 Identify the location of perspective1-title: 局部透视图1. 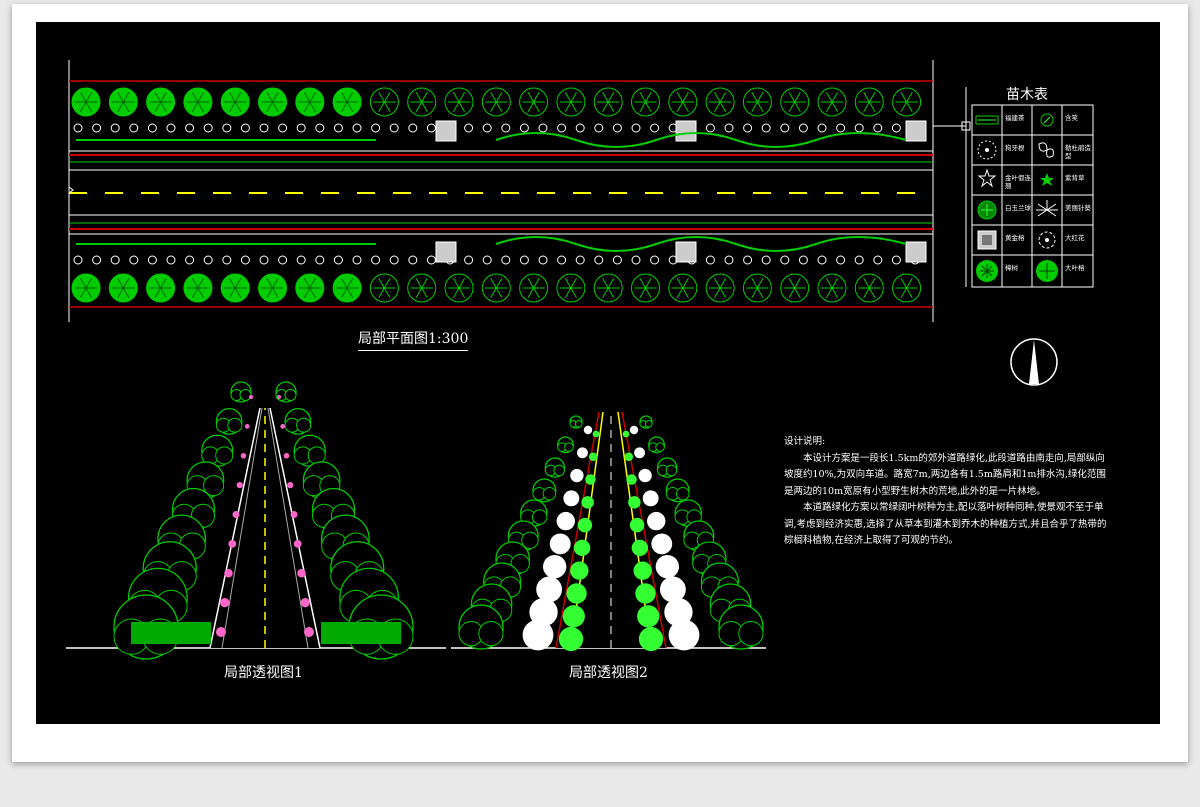
(263, 673).